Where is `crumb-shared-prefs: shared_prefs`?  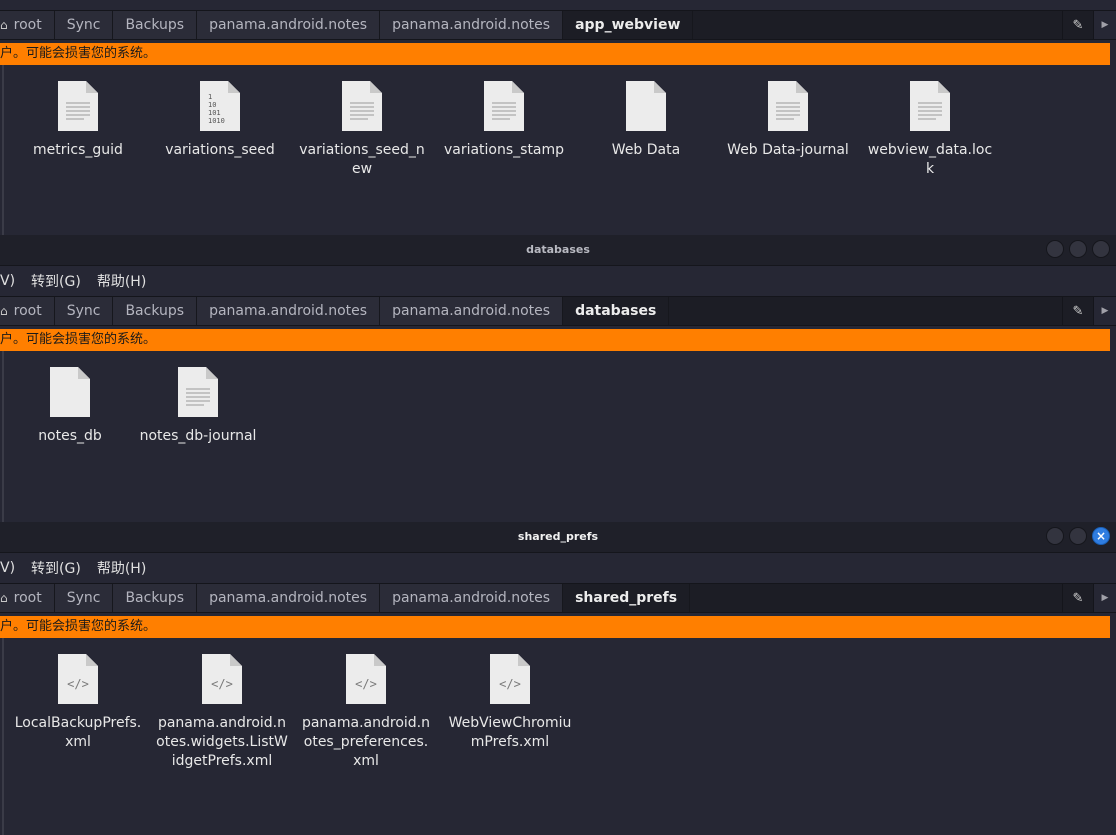
crumb-shared-prefs: shared_prefs is located at coordinates (627, 598).